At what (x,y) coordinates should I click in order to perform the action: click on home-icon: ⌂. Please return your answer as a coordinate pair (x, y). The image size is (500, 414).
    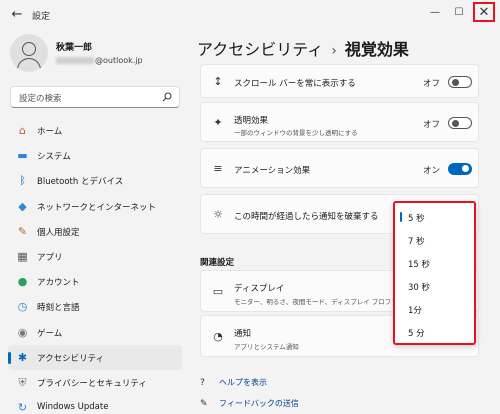
    Looking at the image, I should click on (22, 130).